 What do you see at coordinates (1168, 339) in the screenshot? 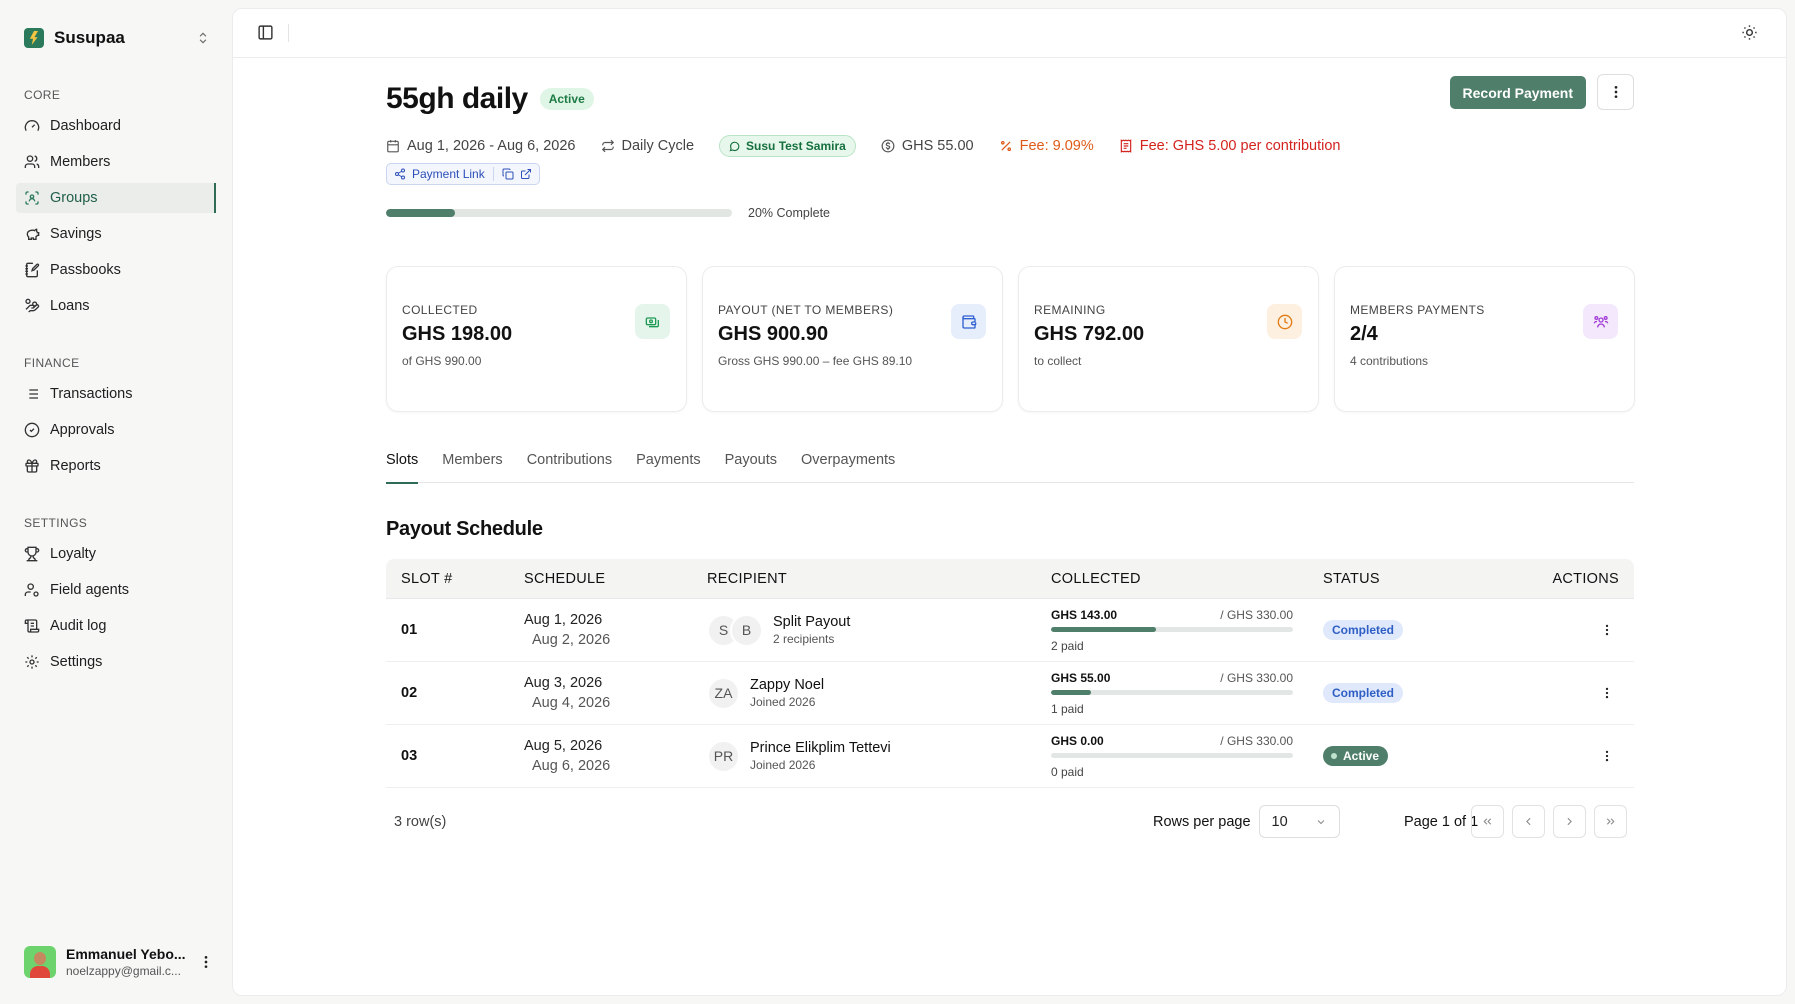
I see `remaining-card: REMAINING GHS 792.00 to collect` at bounding box center [1168, 339].